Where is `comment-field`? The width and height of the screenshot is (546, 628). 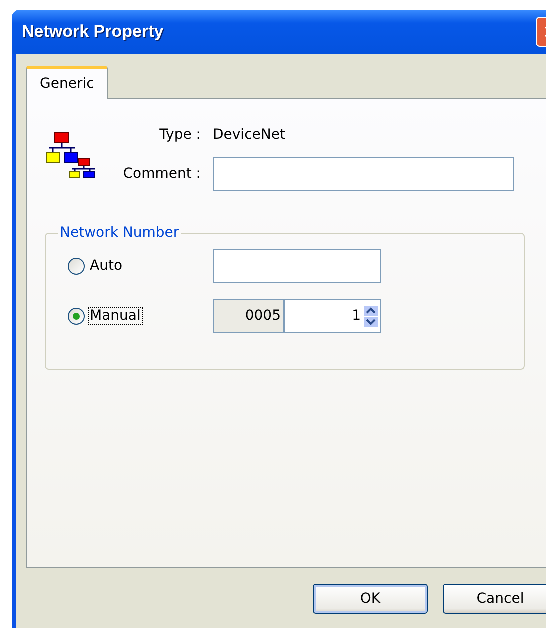
comment-field is located at coordinates (363, 174).